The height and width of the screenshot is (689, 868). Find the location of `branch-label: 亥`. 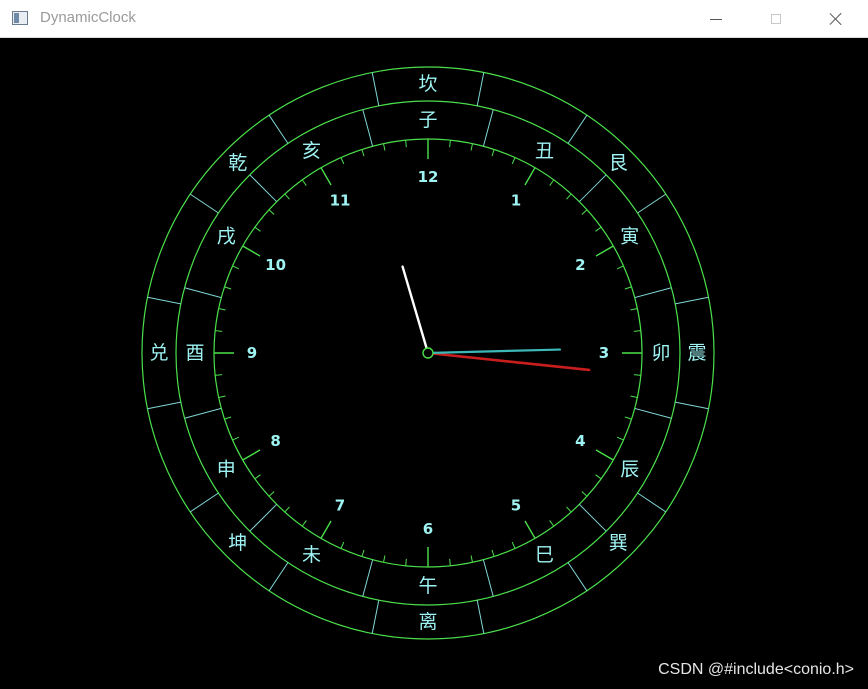

branch-label: 亥 is located at coordinates (311, 151).